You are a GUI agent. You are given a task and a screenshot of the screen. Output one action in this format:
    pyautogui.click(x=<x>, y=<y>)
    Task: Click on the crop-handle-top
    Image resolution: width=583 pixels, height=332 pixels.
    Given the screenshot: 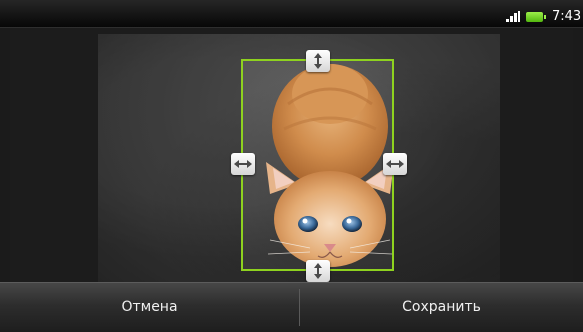 What is the action you would take?
    pyautogui.click(x=318, y=61)
    